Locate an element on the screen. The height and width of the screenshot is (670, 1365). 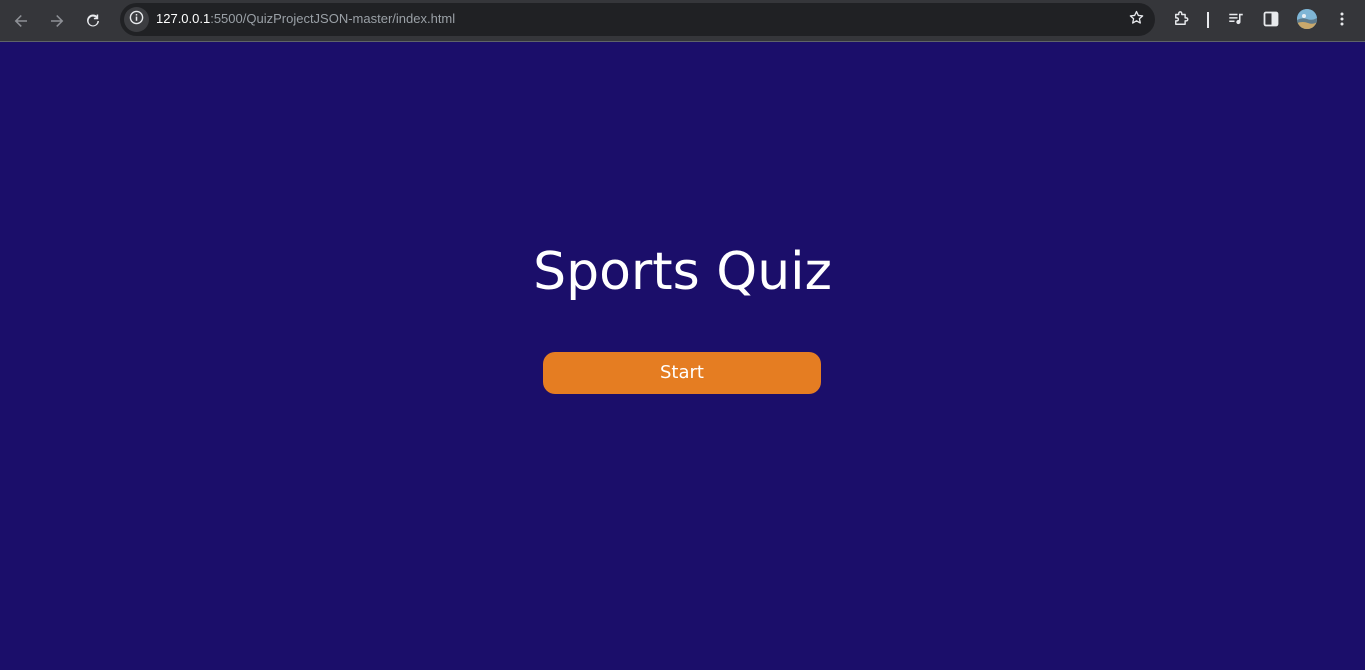
browser-menu-button is located at coordinates (1342, 21).